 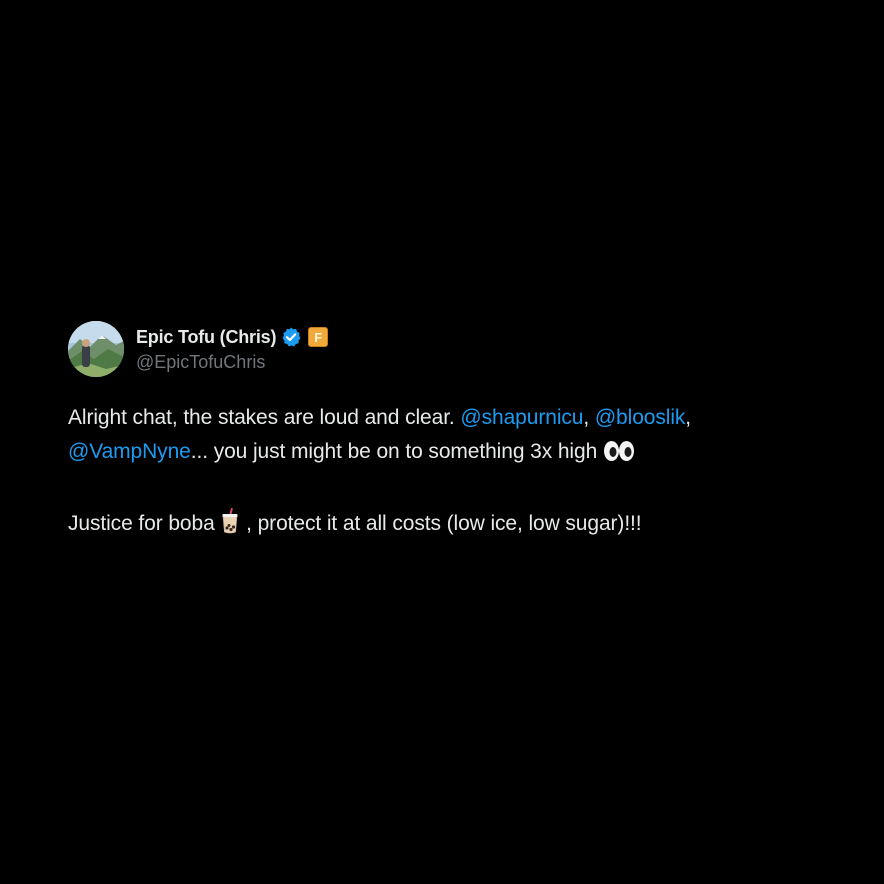 I want to click on tweet-text-segment: Justice for boba, so click(x=144, y=523).